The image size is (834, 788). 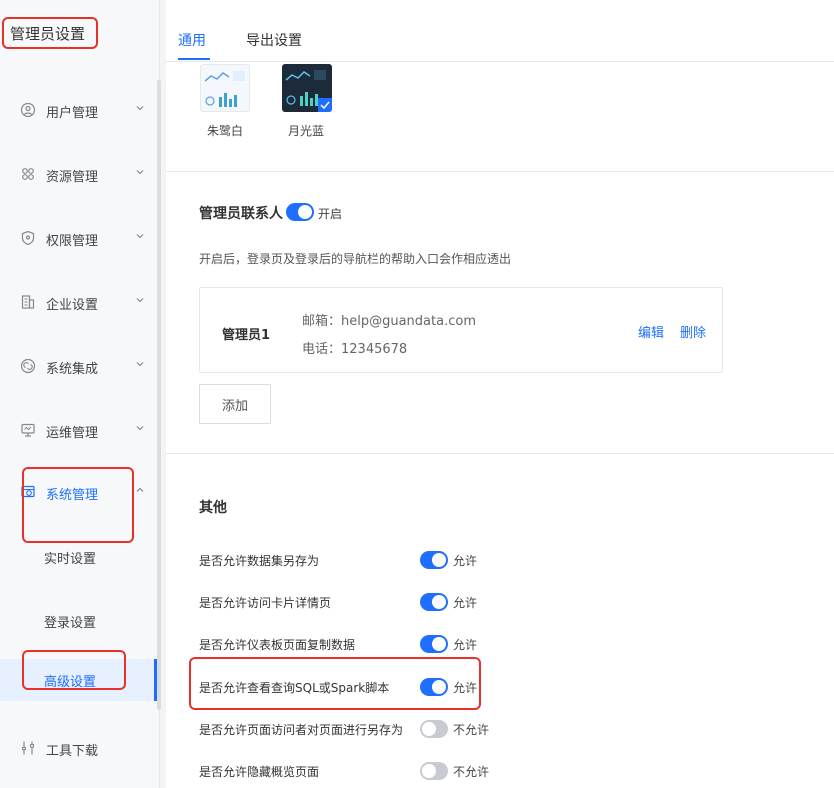 I want to click on setting-toggle-dataset-save-as, so click(x=434, y=560).